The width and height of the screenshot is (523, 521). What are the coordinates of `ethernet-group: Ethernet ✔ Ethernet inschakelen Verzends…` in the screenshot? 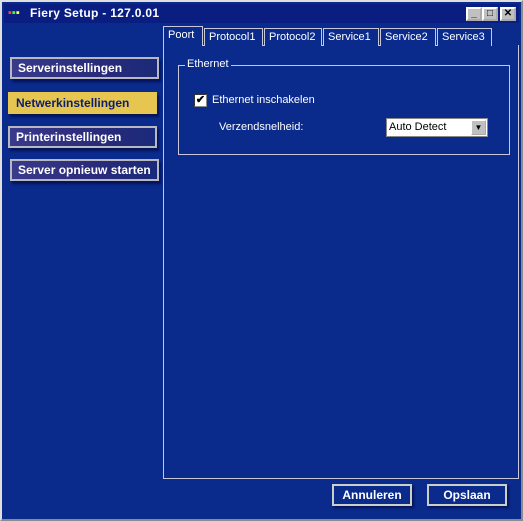 It's located at (344, 106).